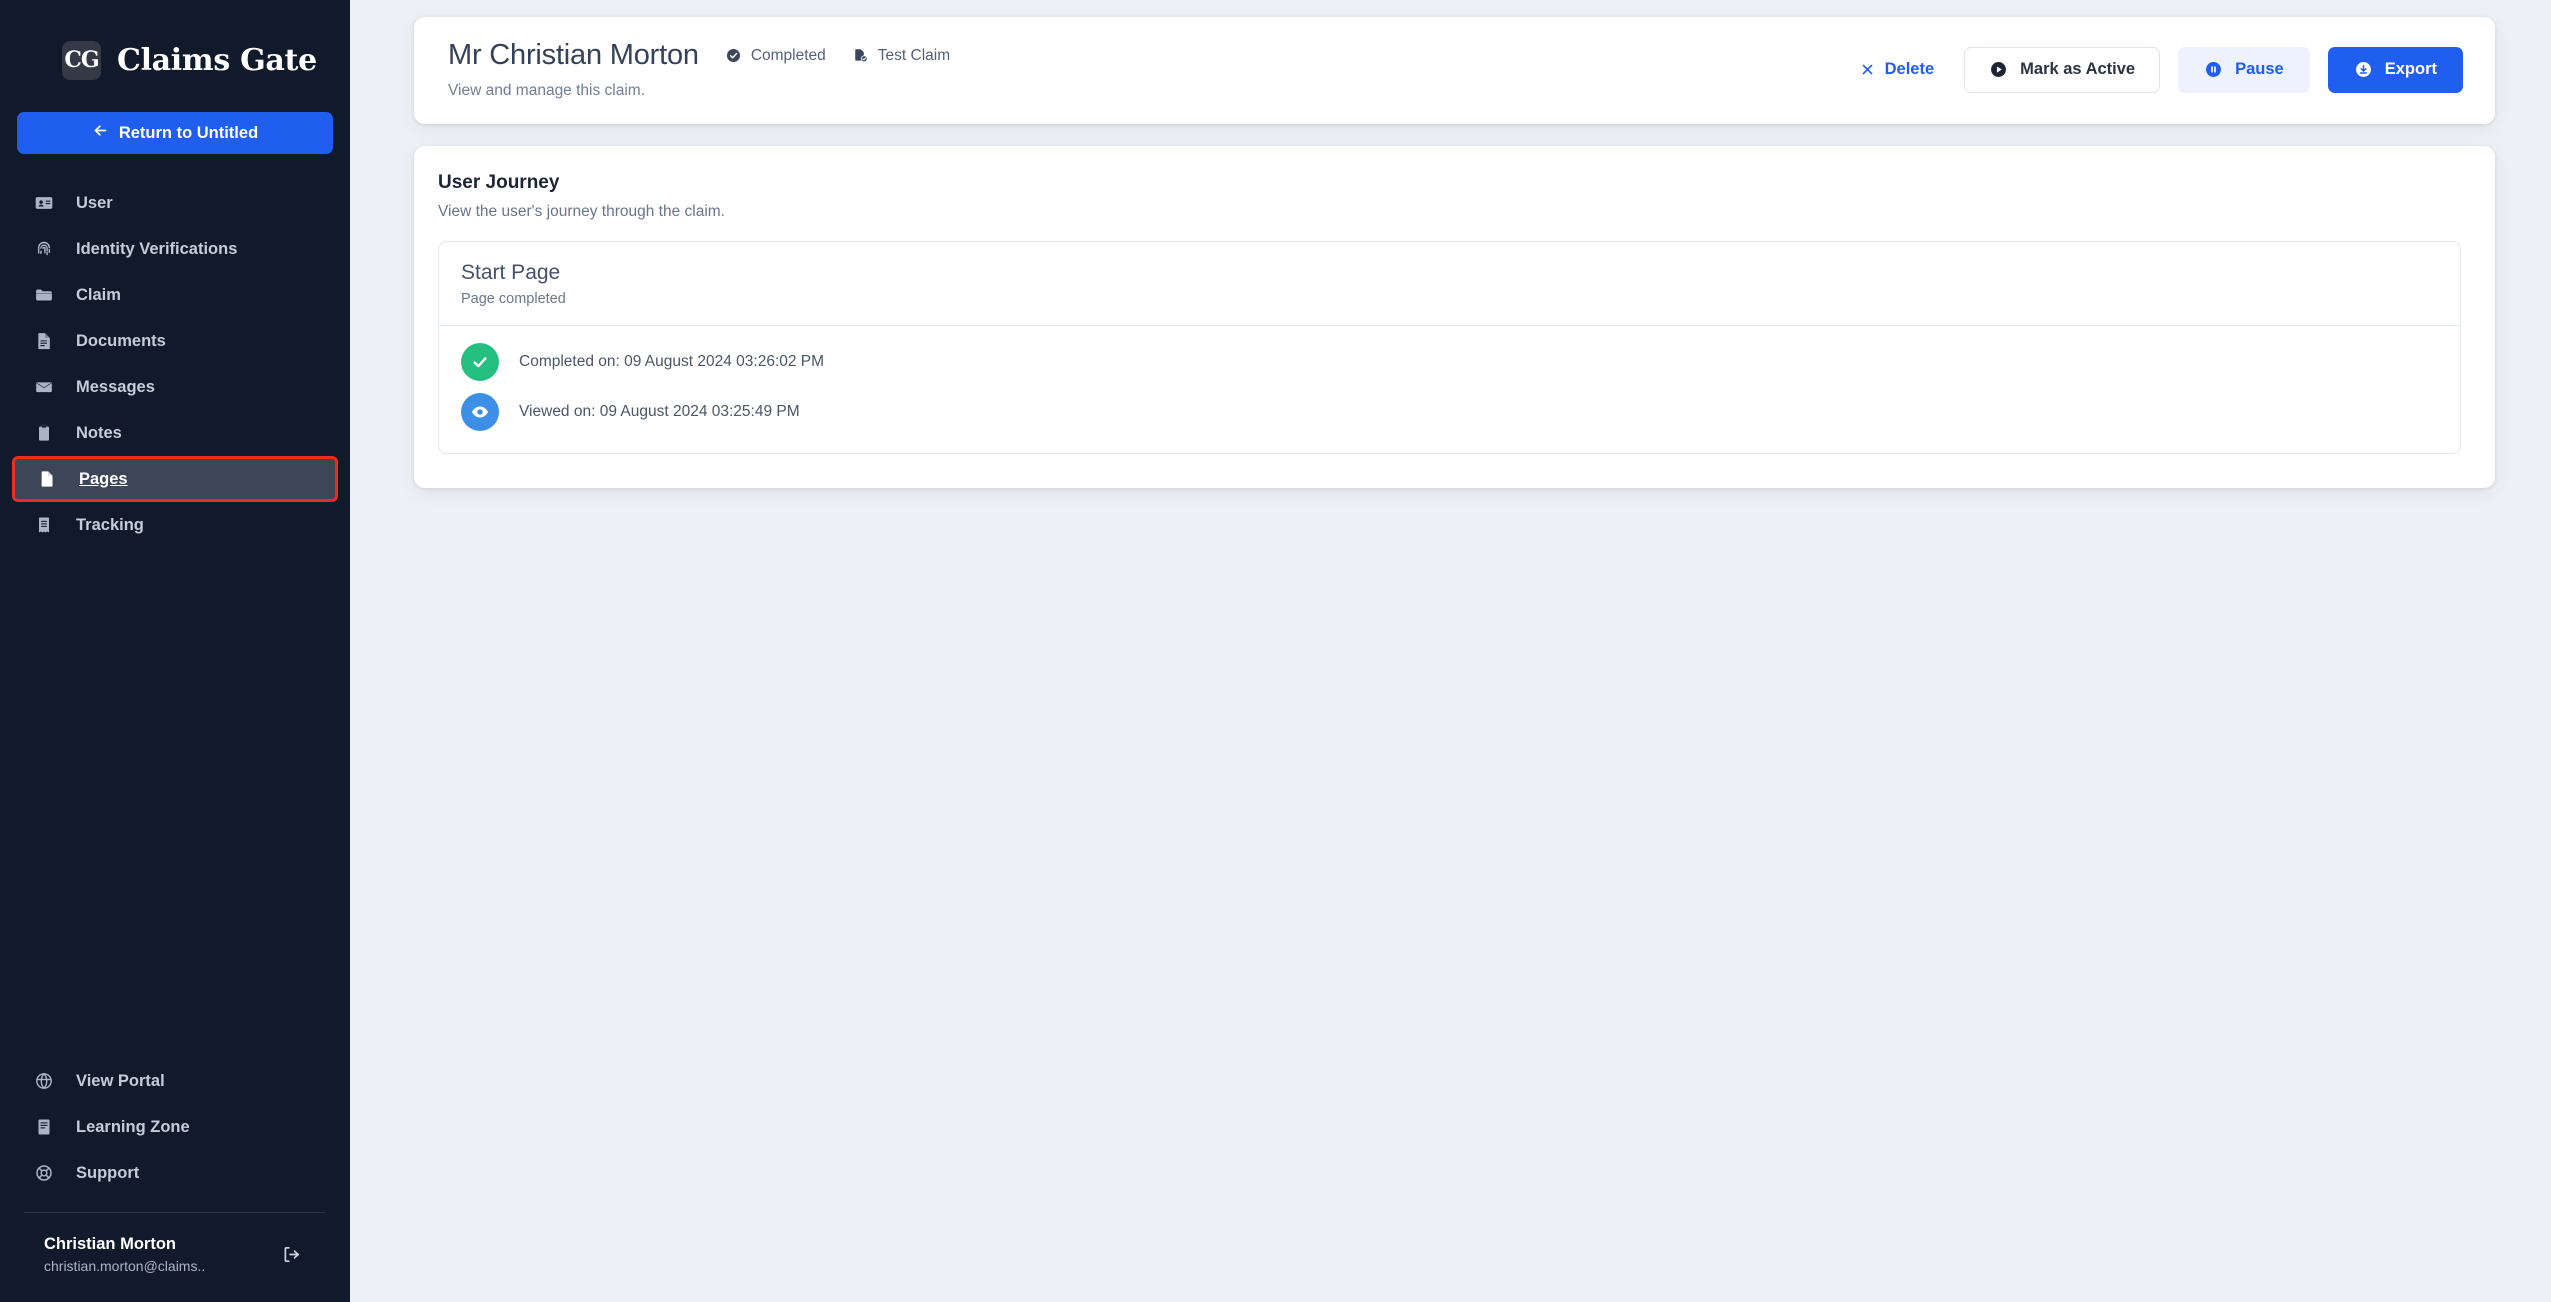 The width and height of the screenshot is (2551, 1302). Describe the element at coordinates (125, 1266) in the screenshot. I see `user-email: christian.morton@claims..` at that location.